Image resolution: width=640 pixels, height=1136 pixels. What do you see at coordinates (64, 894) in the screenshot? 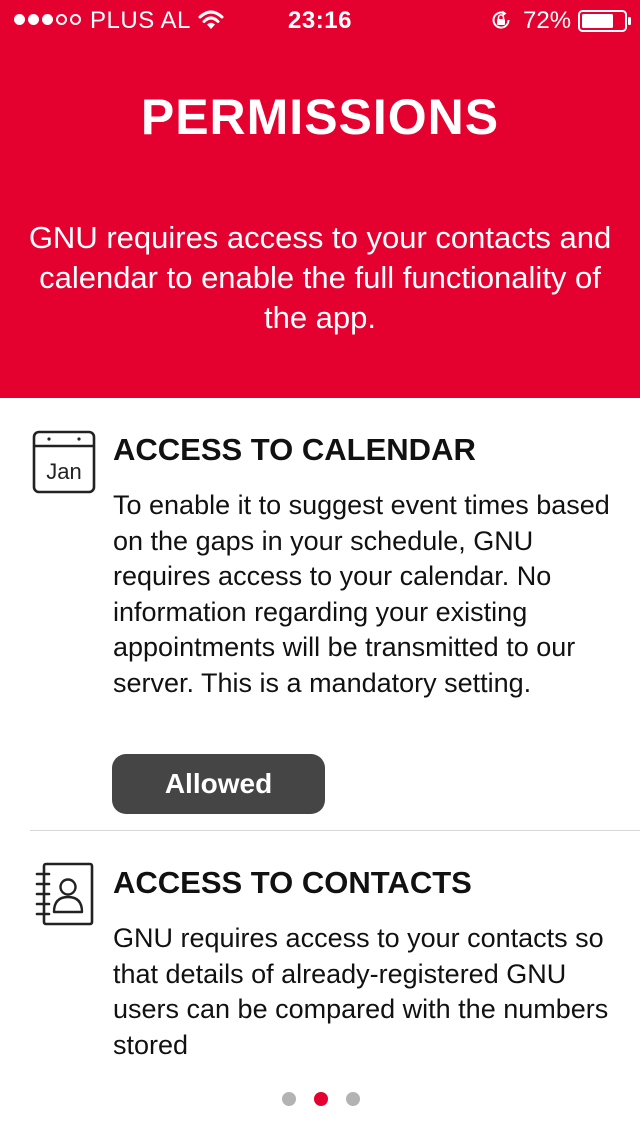
I see `contacts-book-icon` at bounding box center [64, 894].